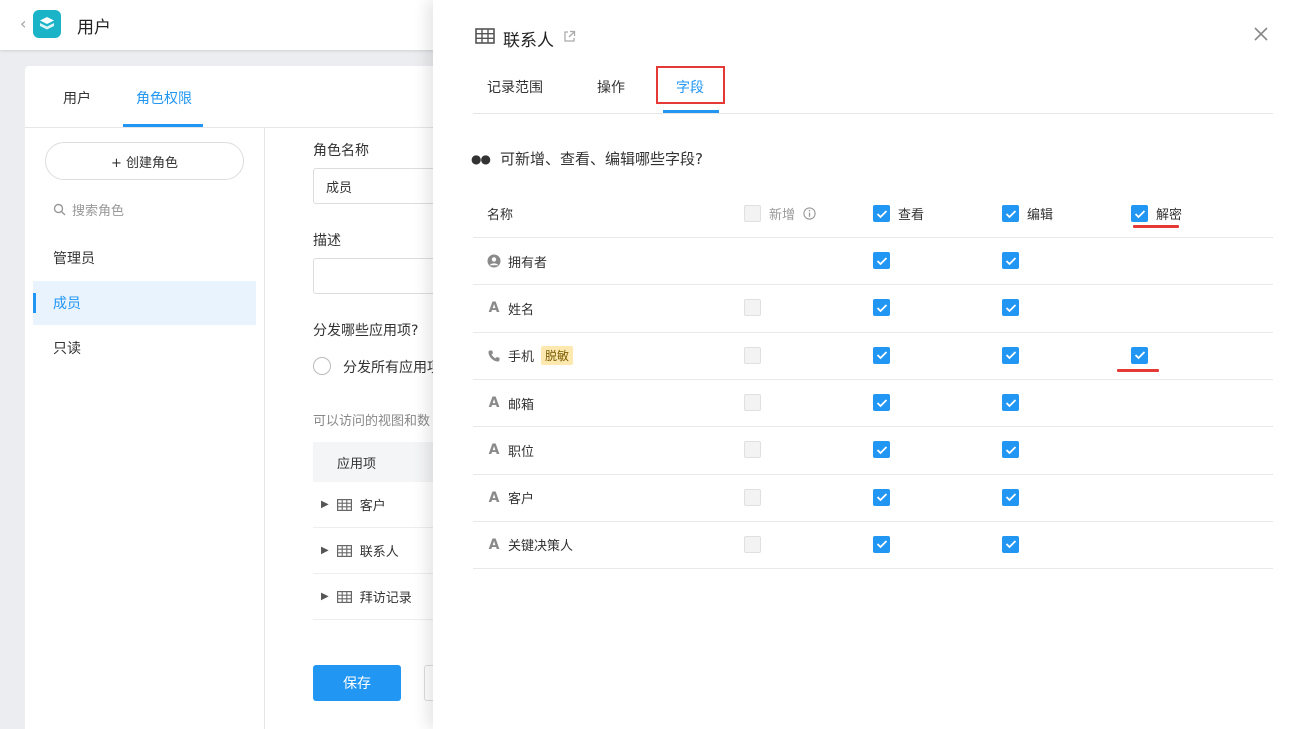  What do you see at coordinates (1010, 213) in the screenshot?
I see `edit-all-checkbox` at bounding box center [1010, 213].